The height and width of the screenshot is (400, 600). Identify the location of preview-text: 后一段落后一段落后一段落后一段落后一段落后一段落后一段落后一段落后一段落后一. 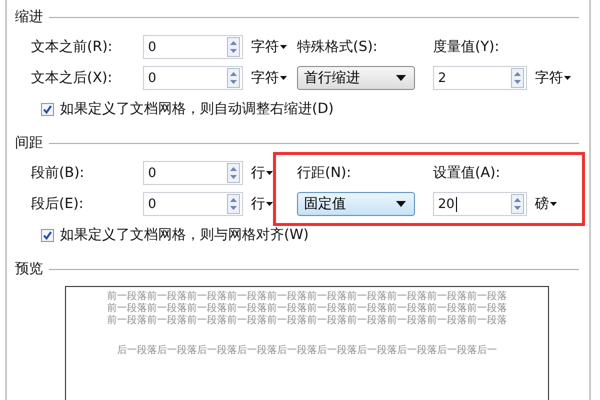
(307, 351).